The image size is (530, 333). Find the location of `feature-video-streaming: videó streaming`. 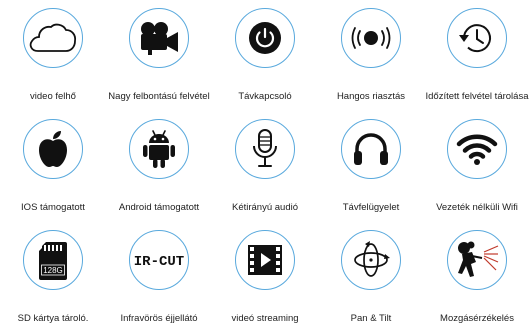

feature-video-streaming: videó streaming is located at coordinates (265, 277).